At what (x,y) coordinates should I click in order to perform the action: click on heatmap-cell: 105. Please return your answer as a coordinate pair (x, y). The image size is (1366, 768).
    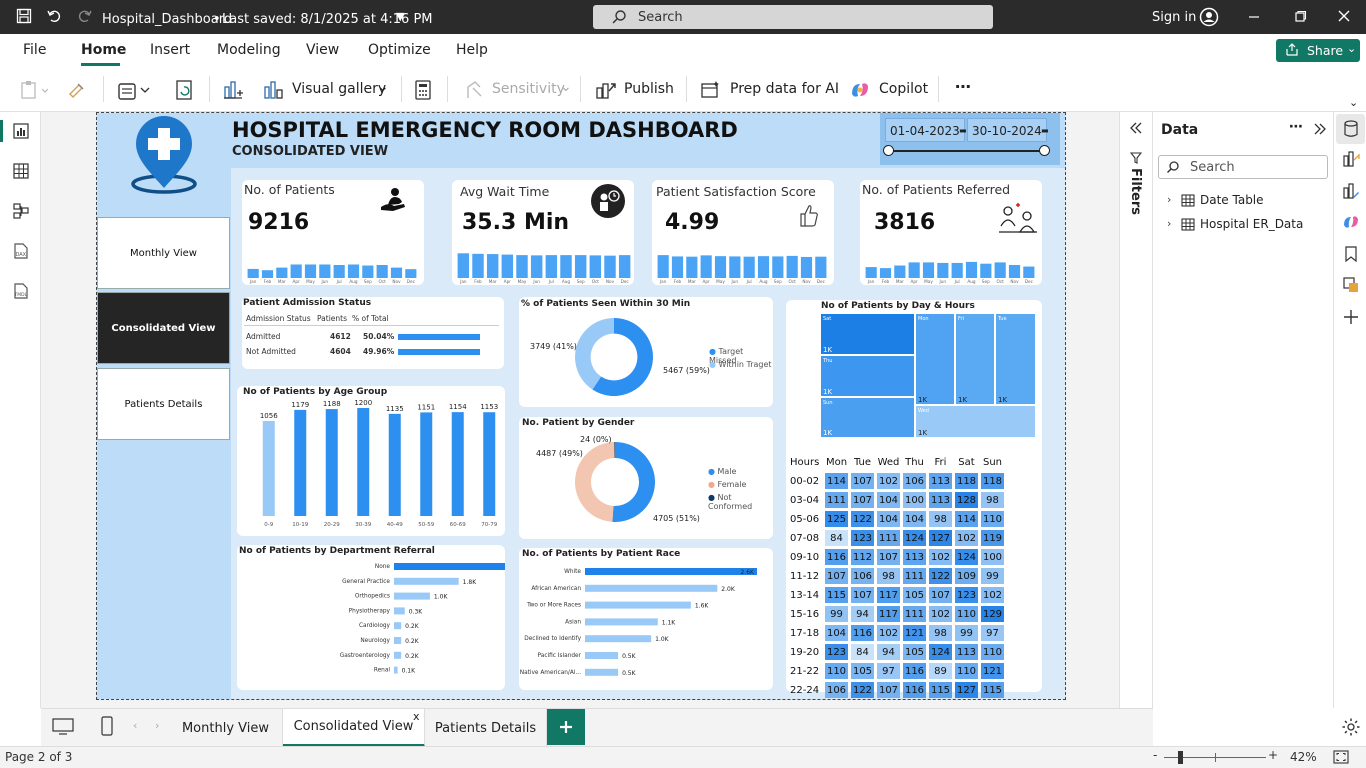
    Looking at the image, I should click on (914, 595).